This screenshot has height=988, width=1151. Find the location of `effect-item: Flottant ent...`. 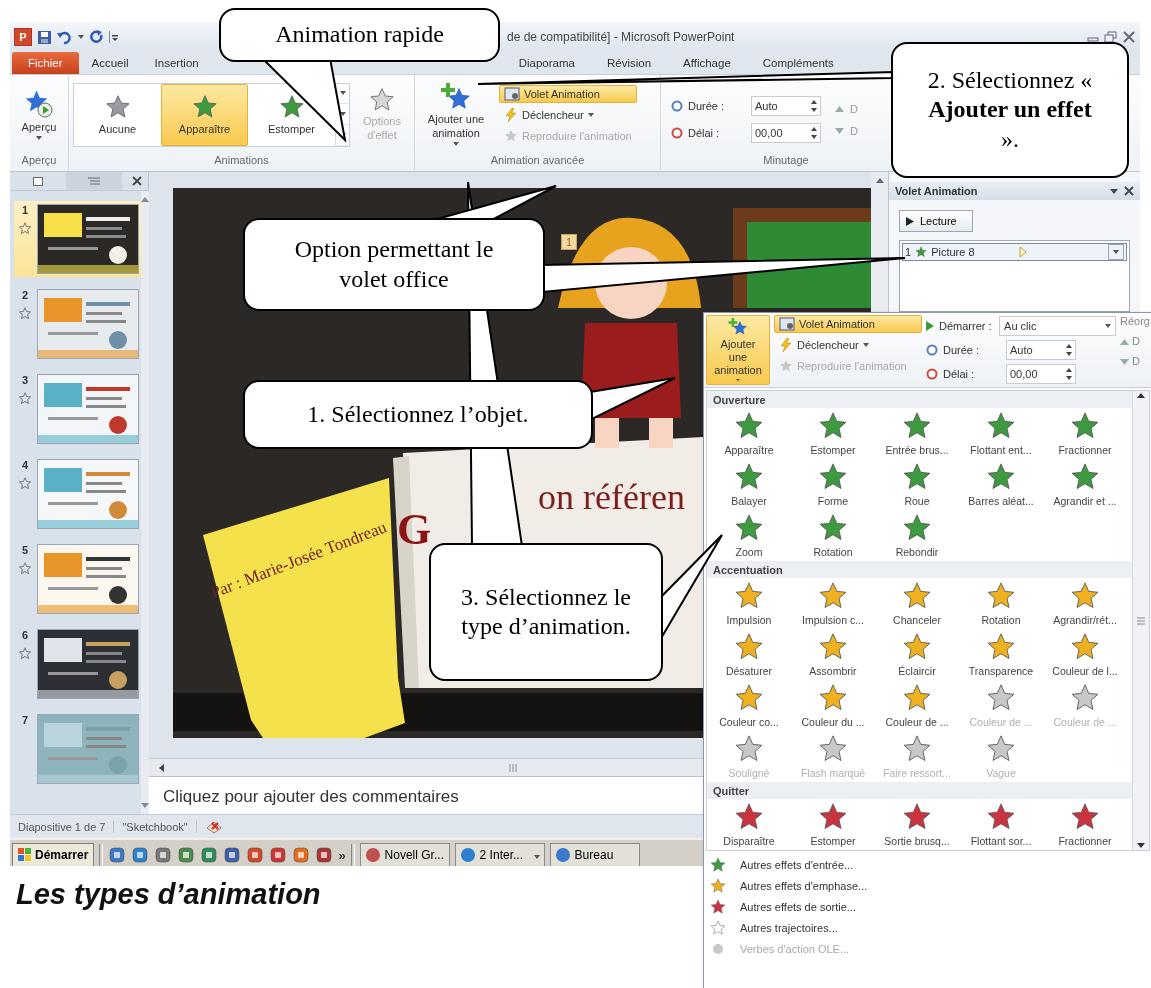

effect-item: Flottant ent... is located at coordinates (1001, 433).